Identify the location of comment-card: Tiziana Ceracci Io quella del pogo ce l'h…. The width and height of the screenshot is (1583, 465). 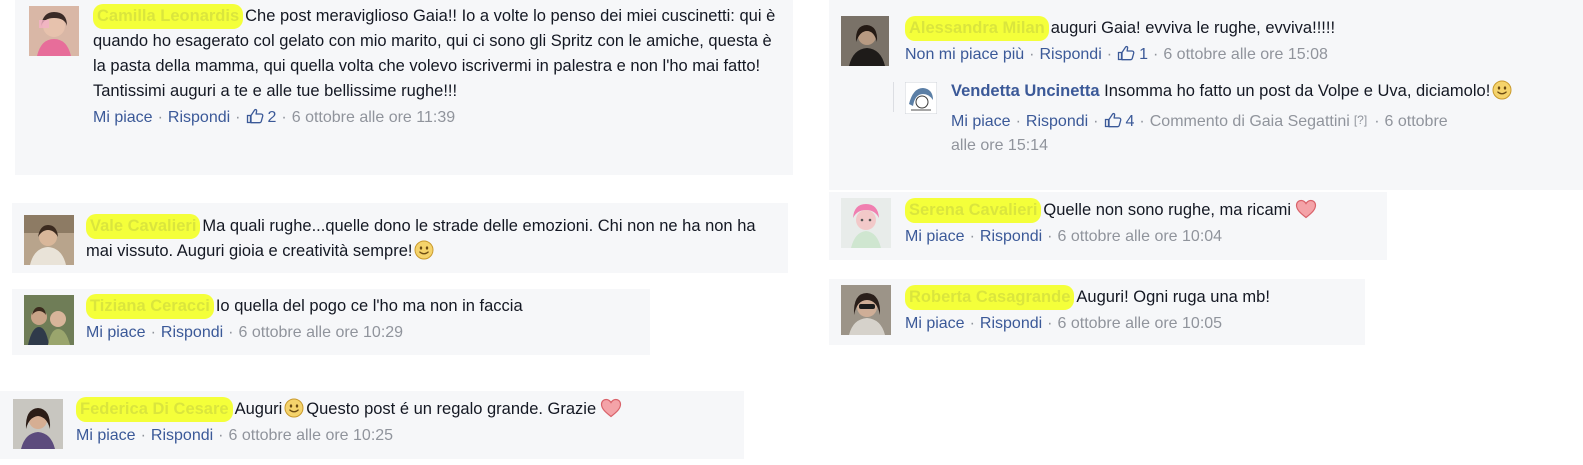
(331, 322).